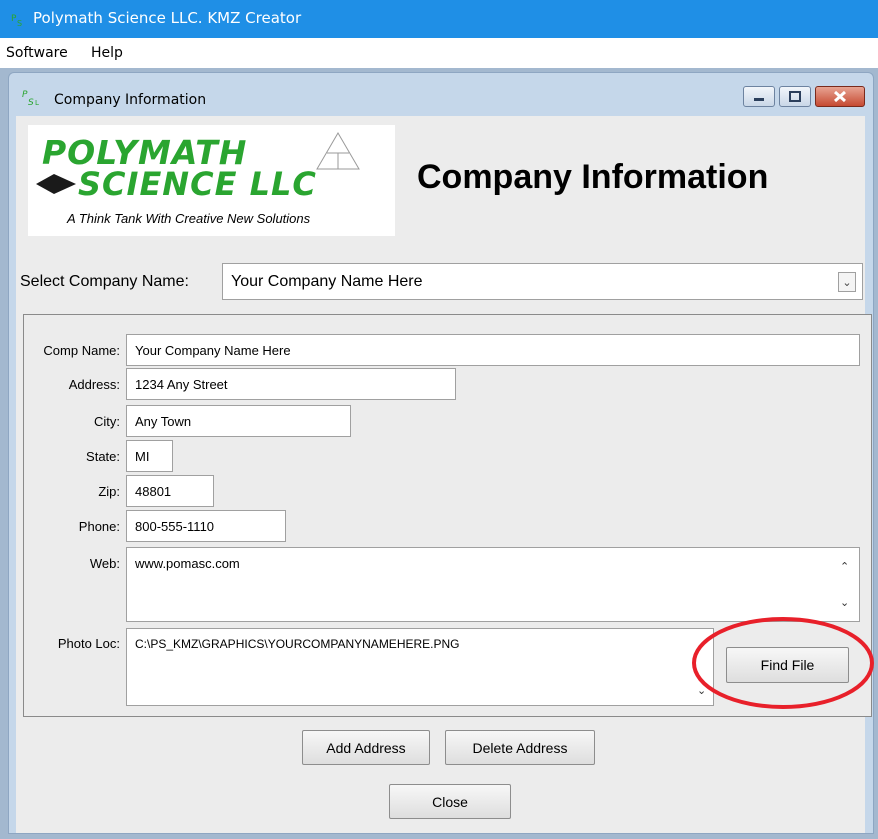  What do you see at coordinates (103, 456) in the screenshot?
I see `state-label: State:` at bounding box center [103, 456].